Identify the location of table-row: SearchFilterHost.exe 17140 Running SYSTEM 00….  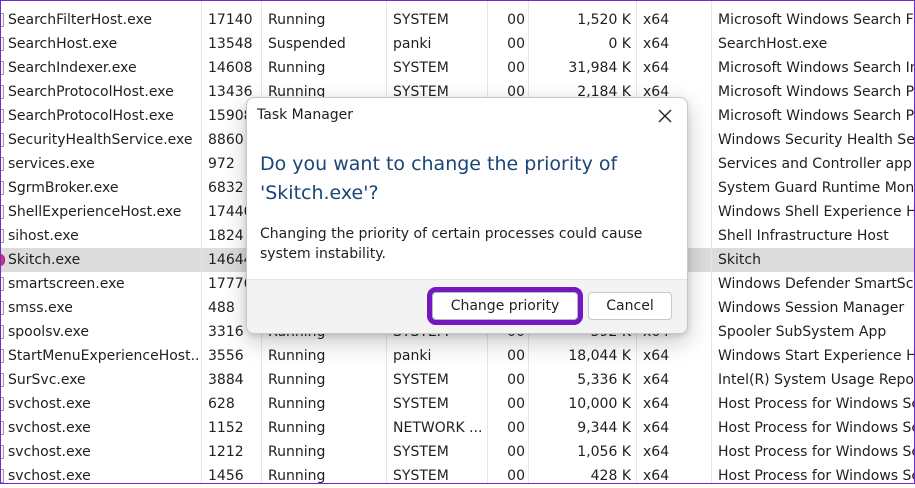
(457, 20).